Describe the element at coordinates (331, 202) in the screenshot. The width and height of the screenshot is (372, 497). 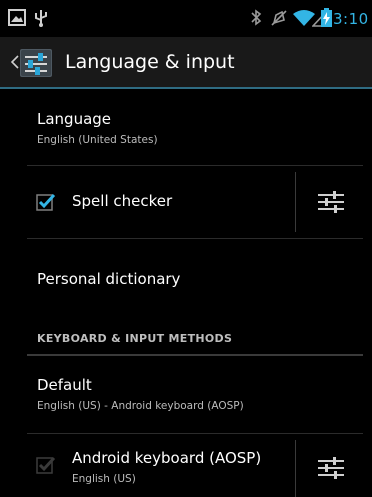
I see `spell-checker-settings-icon` at that location.